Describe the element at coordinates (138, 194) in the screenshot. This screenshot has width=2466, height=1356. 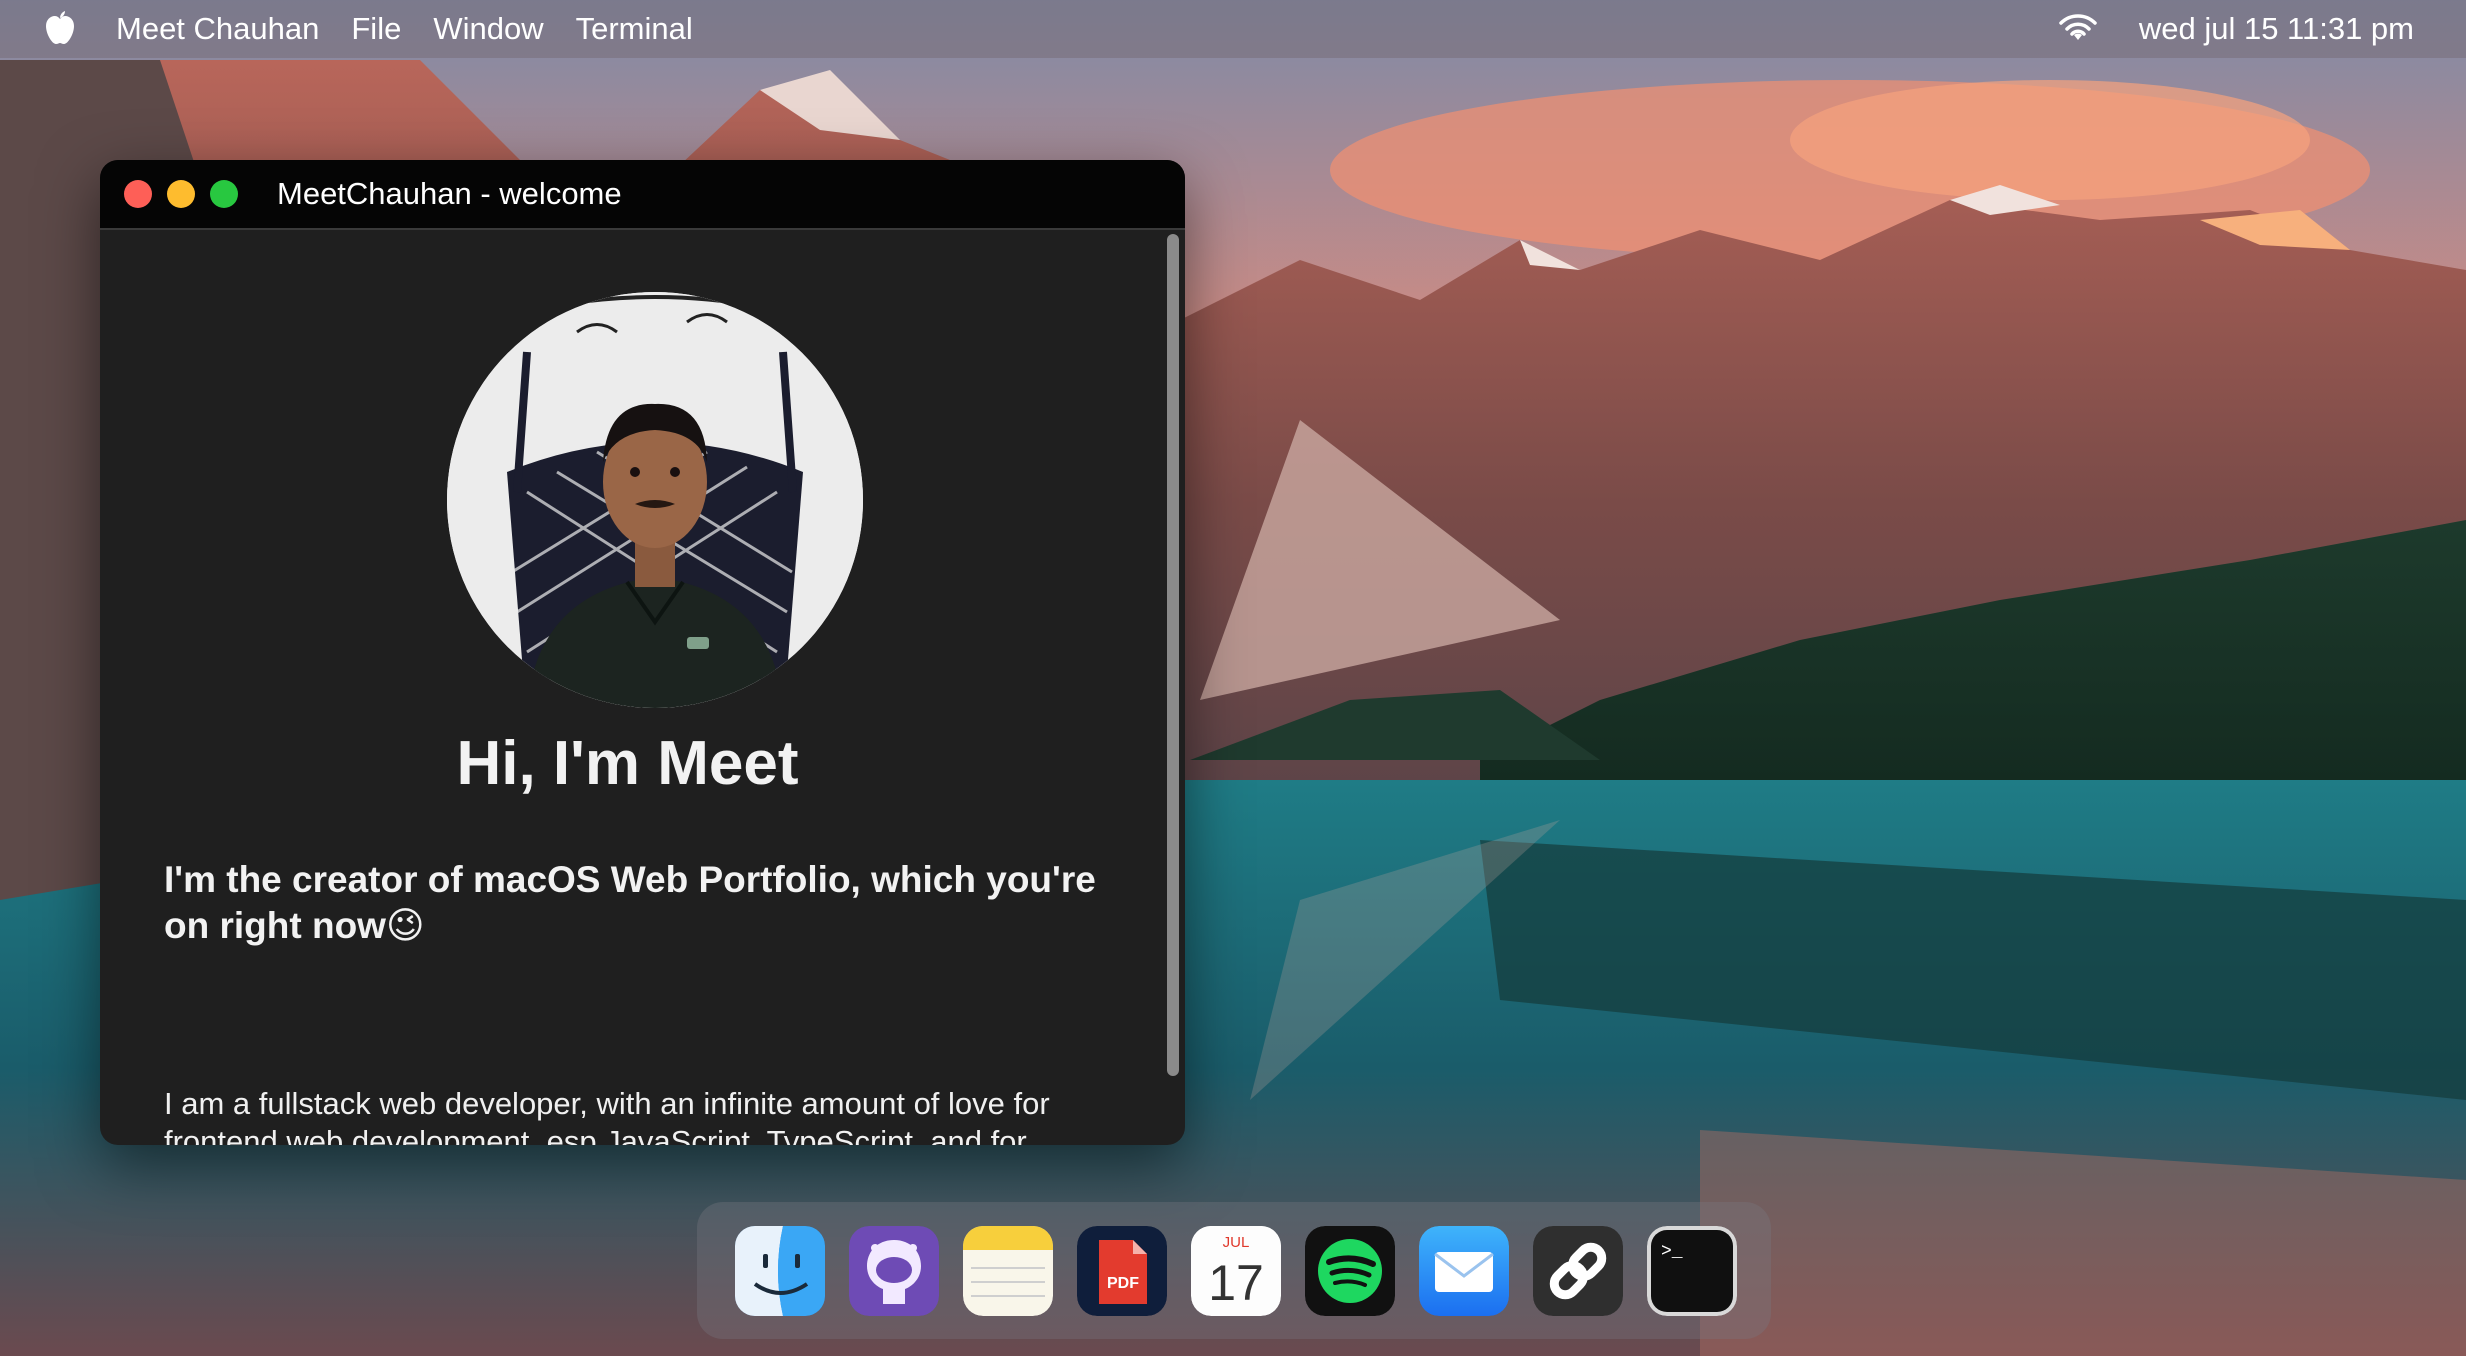
I see `close-button` at that location.